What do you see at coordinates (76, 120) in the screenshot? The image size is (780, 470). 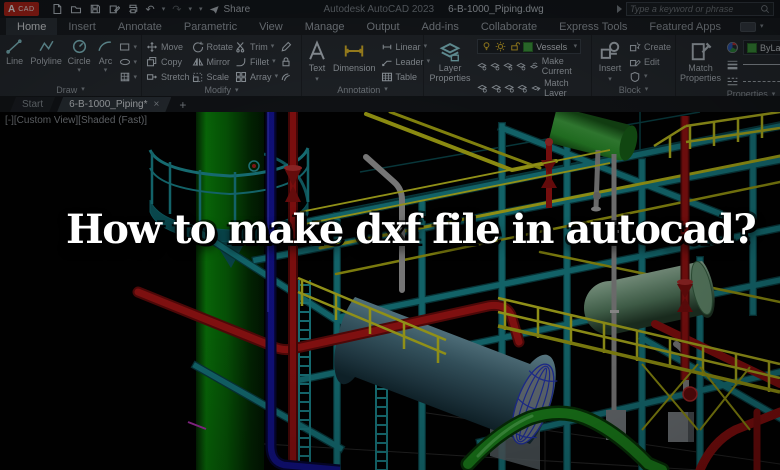 I see `viewport-controls: [-][Custom View][Shaded (Fast)]` at bounding box center [76, 120].